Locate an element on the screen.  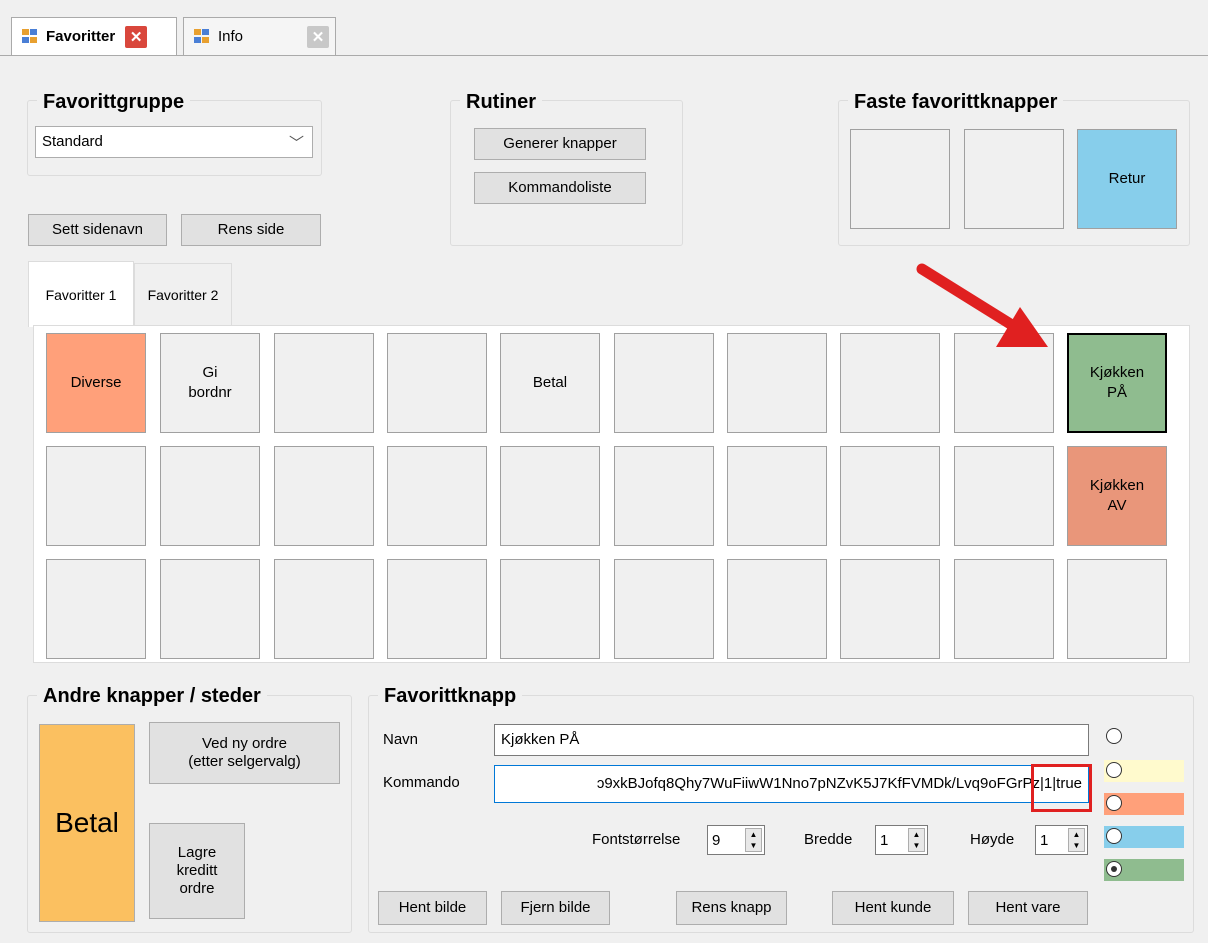
bredde-label: Bredde is located at coordinates (828, 839).